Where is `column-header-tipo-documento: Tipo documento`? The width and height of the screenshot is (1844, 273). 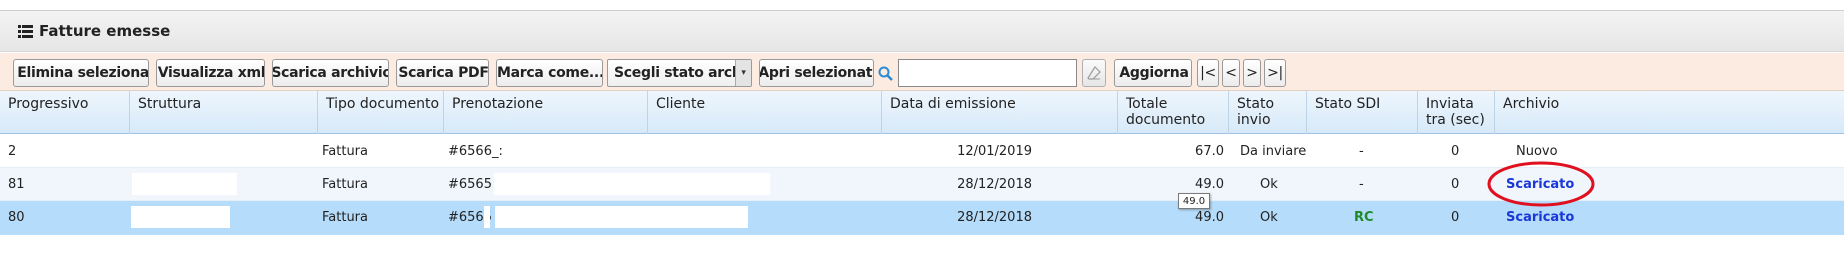
column-header-tipo-documento: Tipo documento is located at coordinates (381, 112).